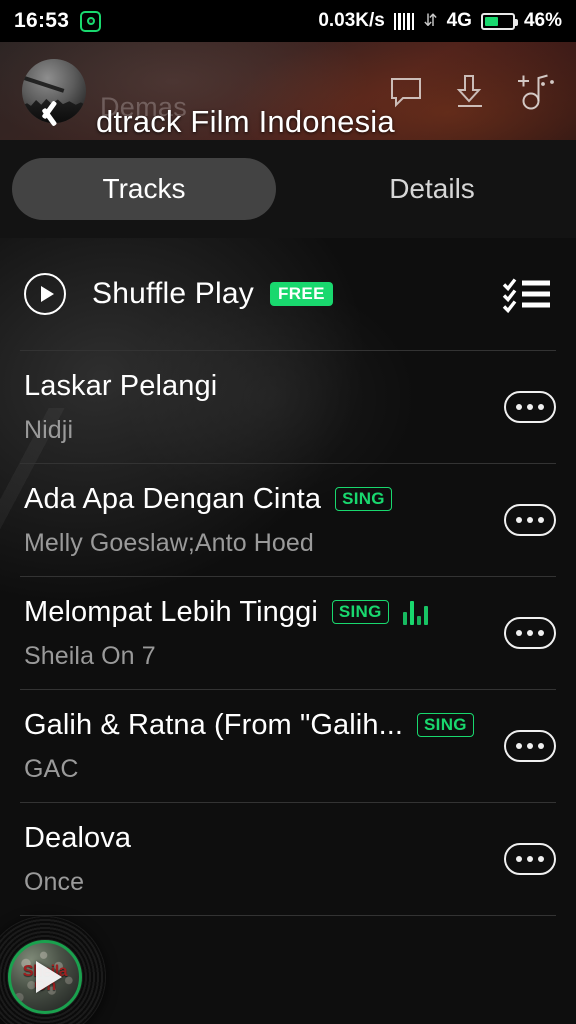 This screenshot has width=576, height=1024. I want to click on network-speed-label: 0.03K/s, so click(351, 20).